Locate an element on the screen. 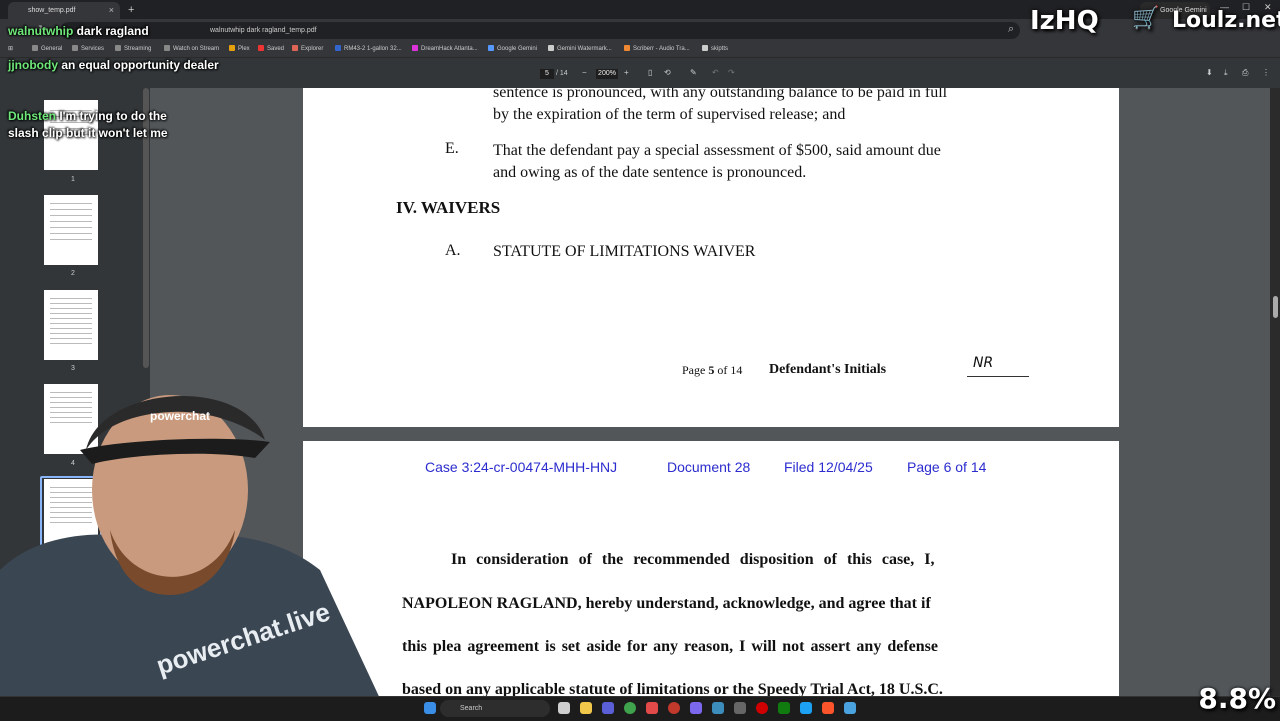 This screenshot has width=1280, height=721. case-header: Case 3:24-cr-00474-MHH-HNJ is located at coordinates (521, 467).